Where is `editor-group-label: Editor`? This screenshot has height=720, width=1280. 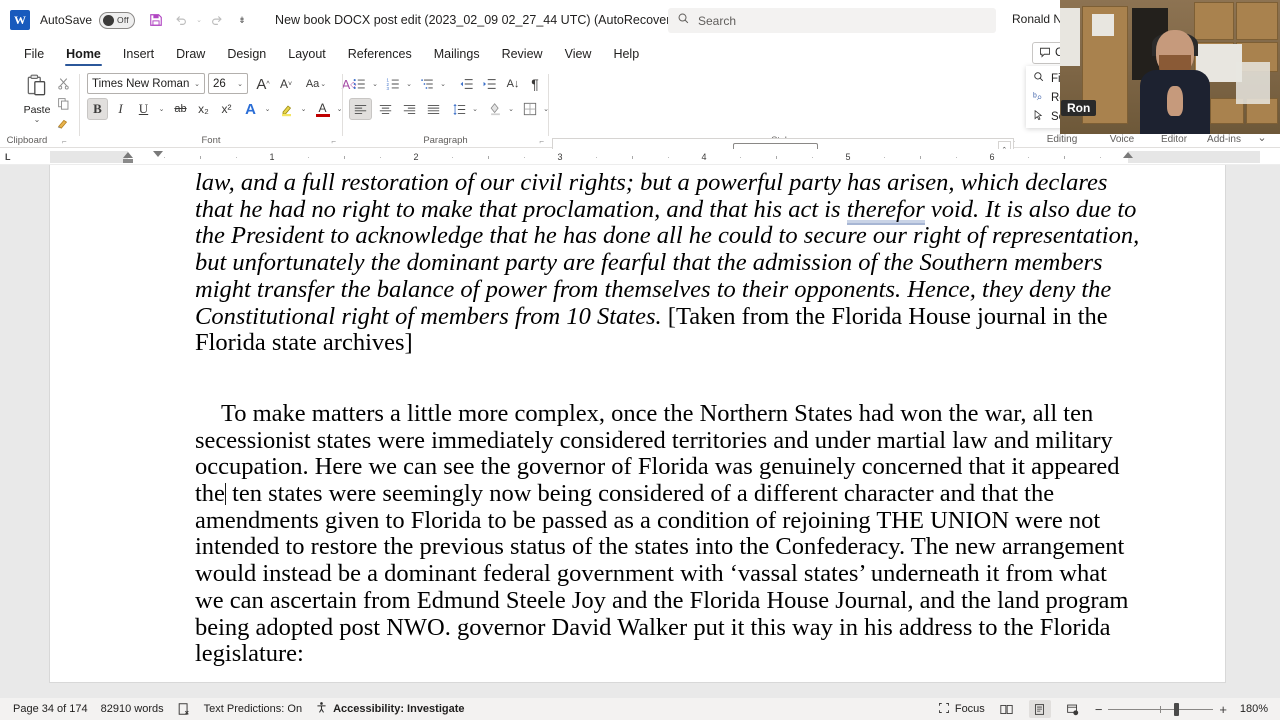
editor-group-label: Editor is located at coordinates (1174, 139).